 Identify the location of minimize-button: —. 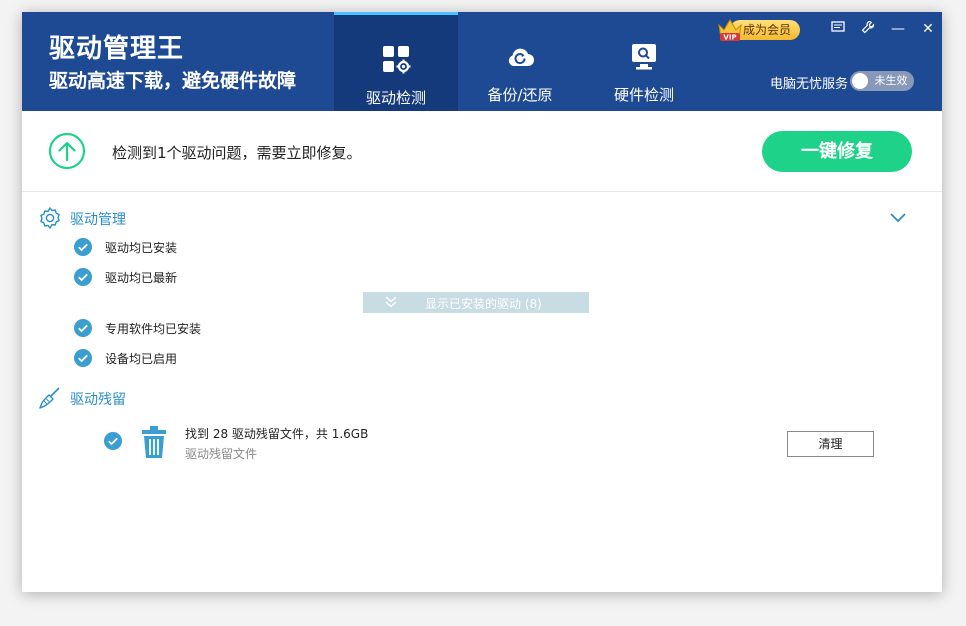
(898, 29).